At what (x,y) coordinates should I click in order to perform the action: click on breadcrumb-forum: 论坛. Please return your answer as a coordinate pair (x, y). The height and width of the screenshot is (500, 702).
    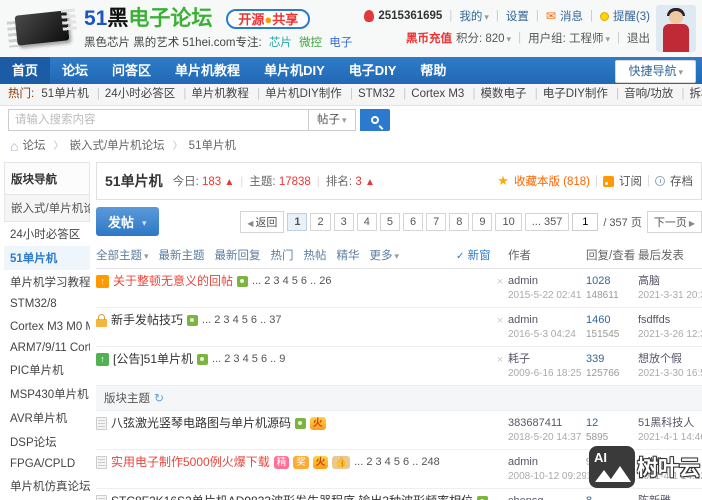
    Looking at the image, I should click on (33, 146).